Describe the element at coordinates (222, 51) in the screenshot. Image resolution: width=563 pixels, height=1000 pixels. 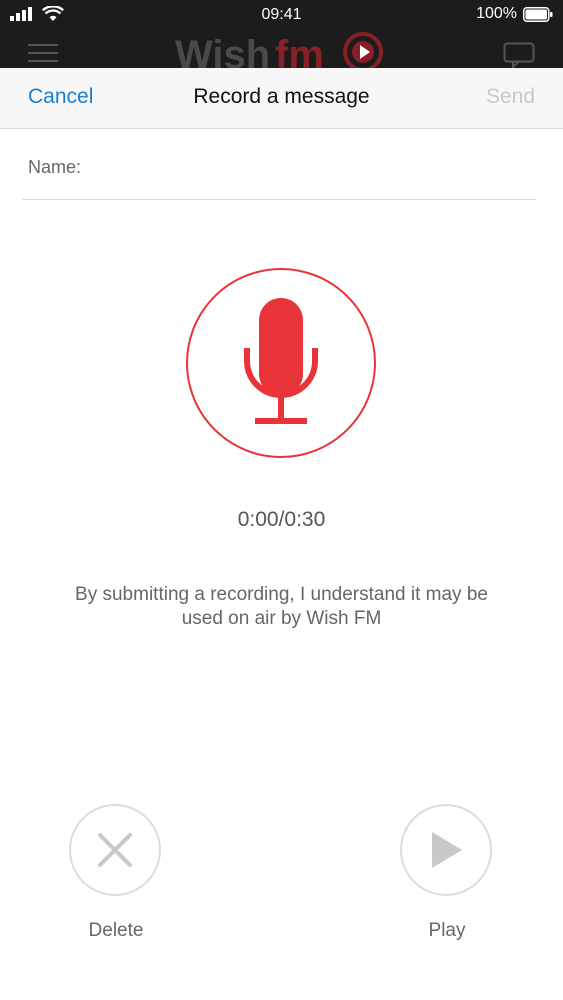
I see `svg-text: Wish` at that location.